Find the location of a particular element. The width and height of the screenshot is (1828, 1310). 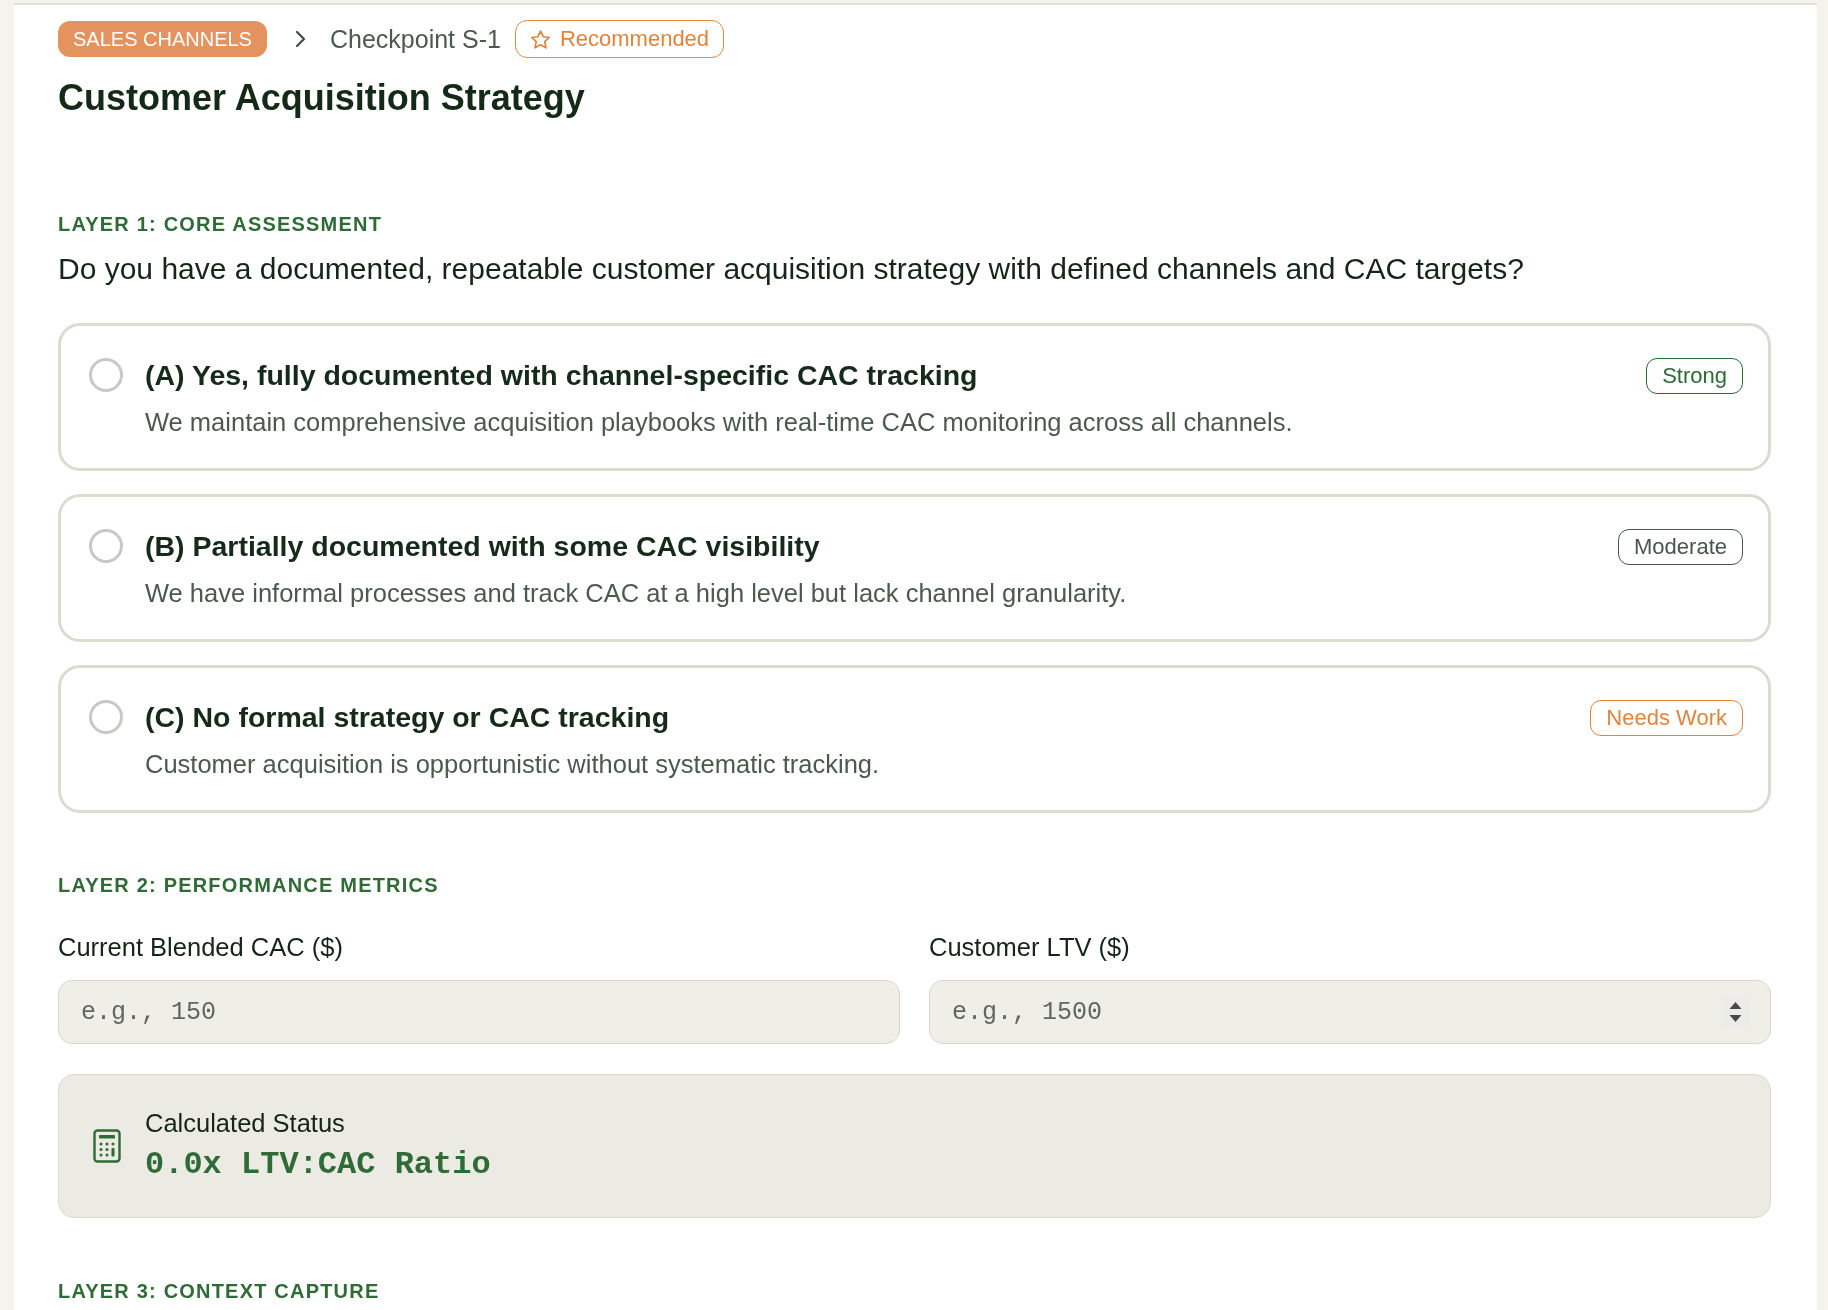

option-card: (A) Yes, fully documented with channel-specific CAC tracking We maintain comprehensive acquisition playbooks with real-time CAC monitoring across all channels. Strong is located at coordinates (914, 397).